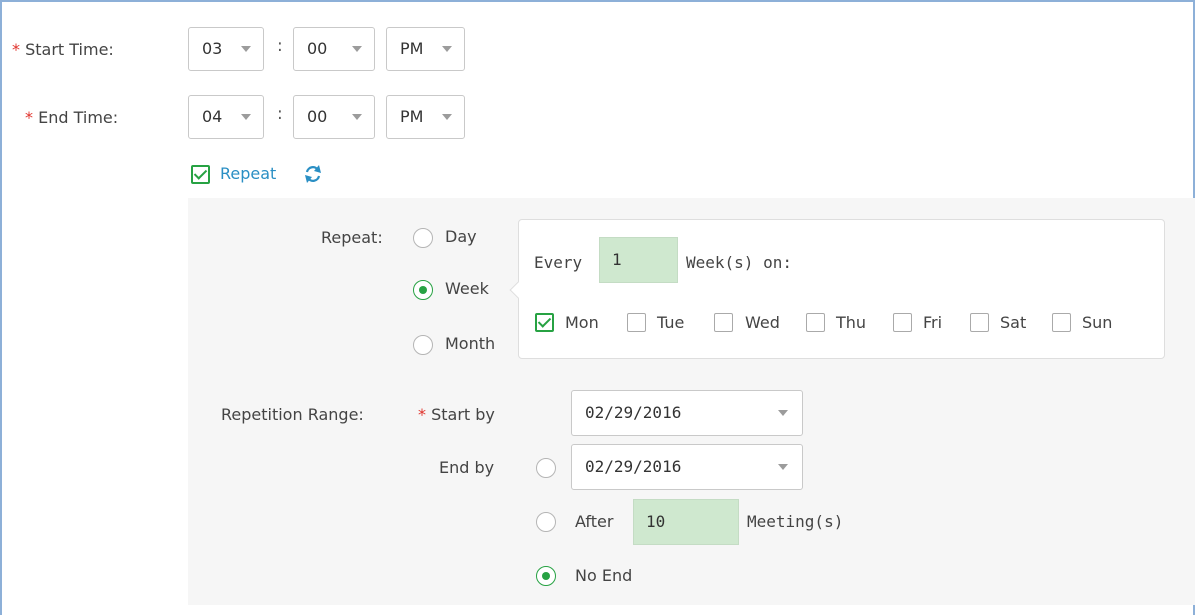 The image size is (1195, 615). I want to click on day-thu-checkbox, so click(815, 322).